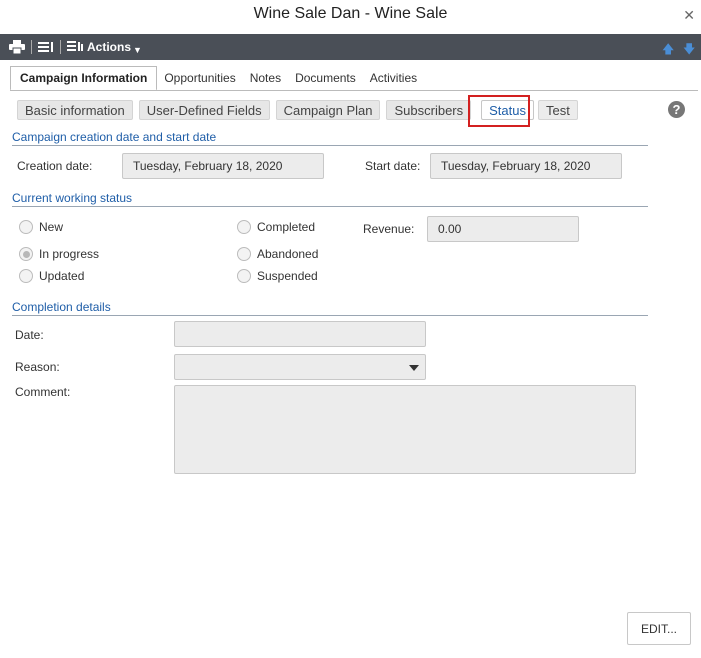 Image resolution: width=701 pixels, height=658 pixels. I want to click on actions-label: Actions, so click(109, 47).